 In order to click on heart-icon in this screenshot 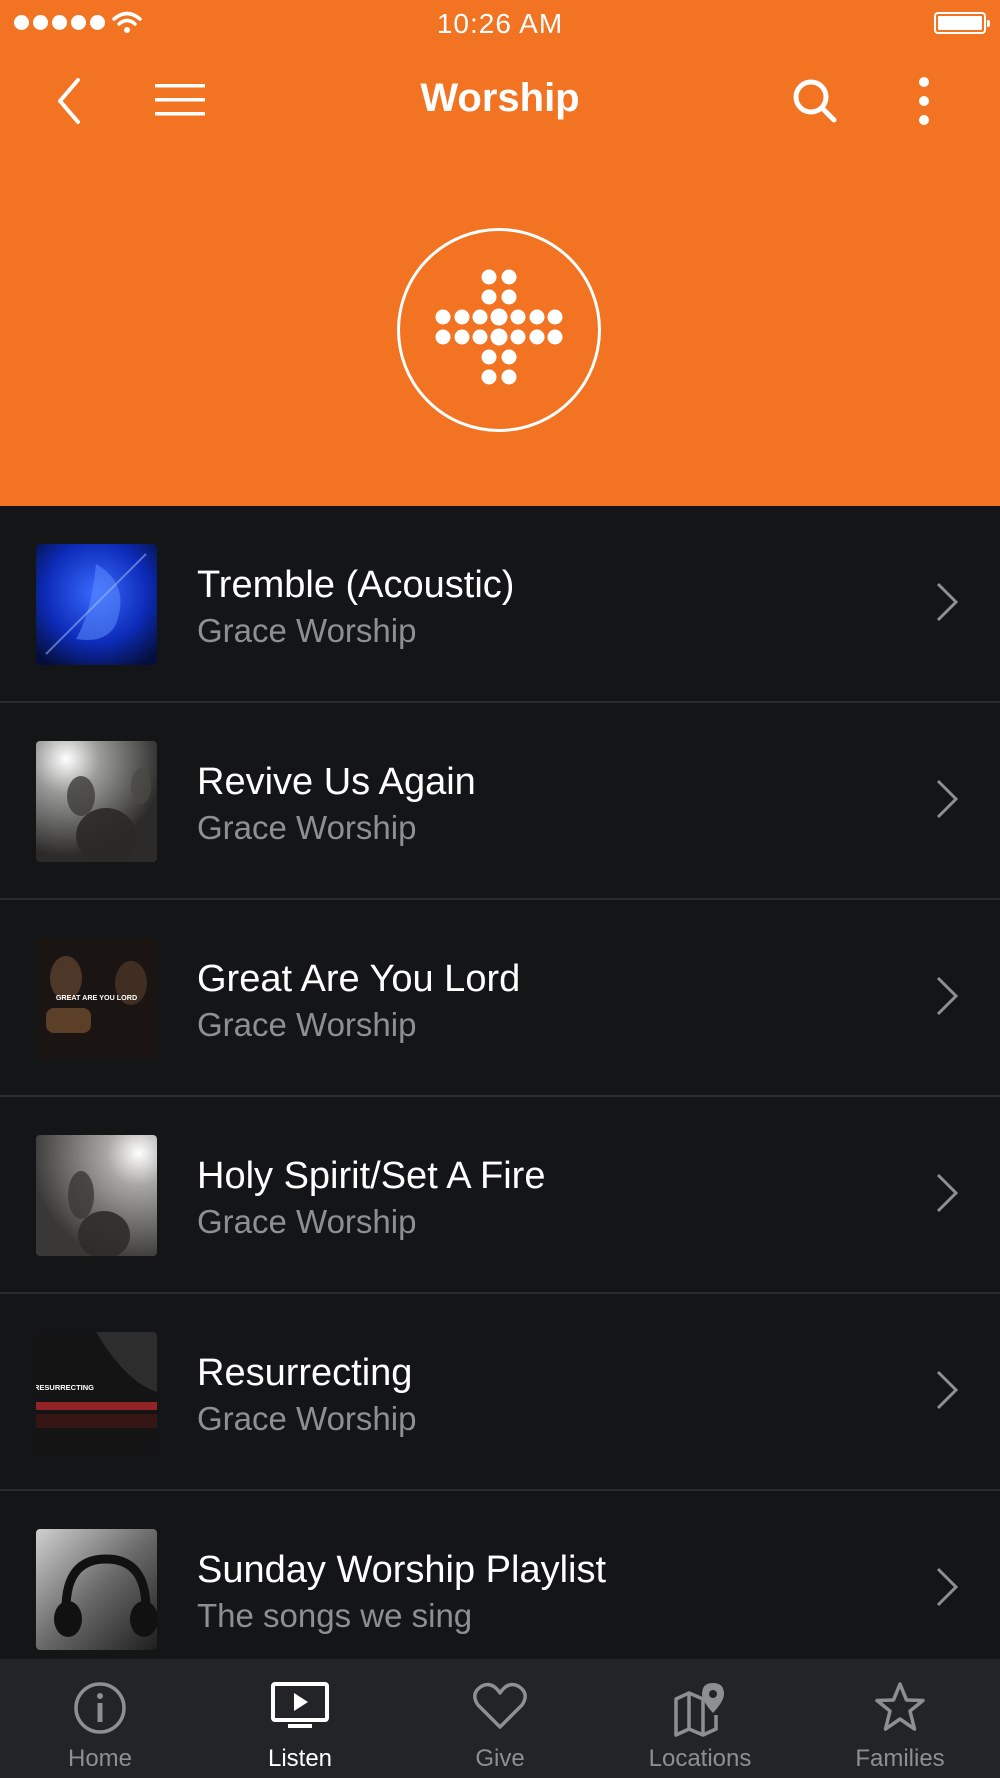, I will do `click(500, 1705)`.